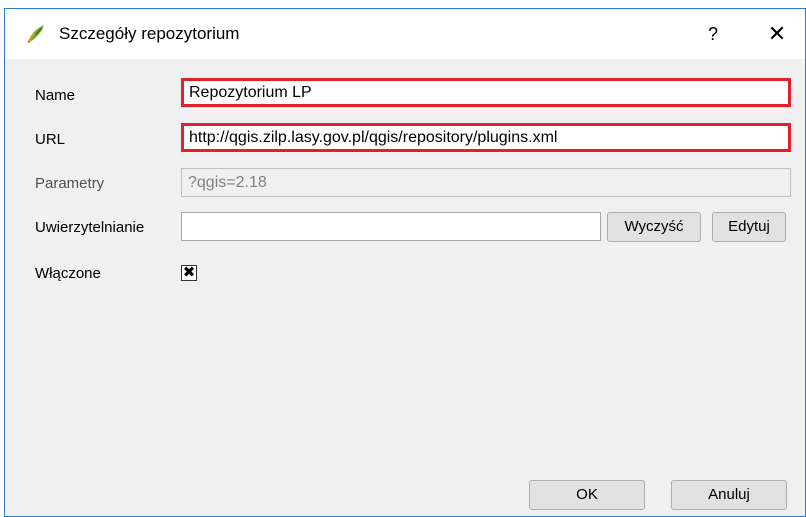 The image size is (806, 517). I want to click on url-label: URL, so click(50, 139).